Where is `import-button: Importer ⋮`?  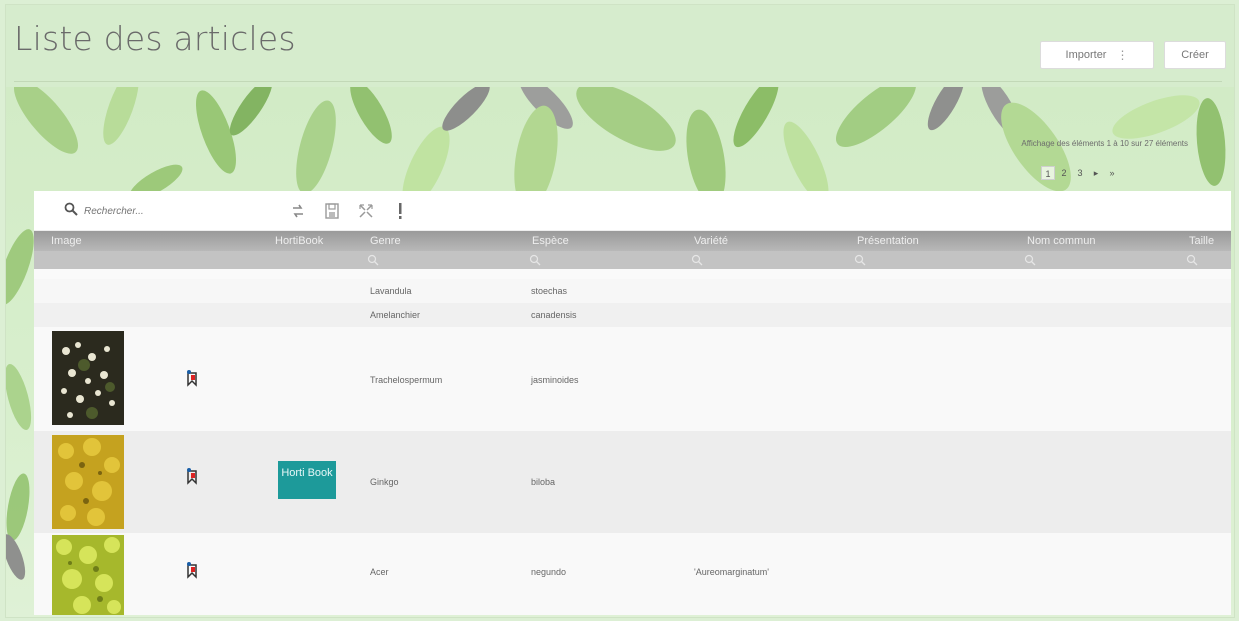
import-button: Importer ⋮ is located at coordinates (1097, 55).